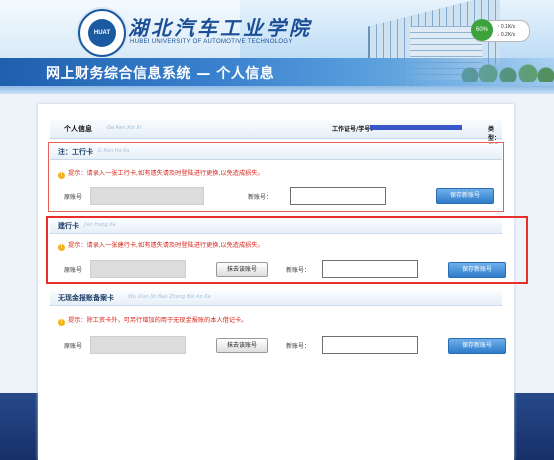 The height and width of the screenshot is (460, 554). Describe the element at coordinates (298, 346) in the screenshot. I see `cashless-new-label: 新账号：` at that location.